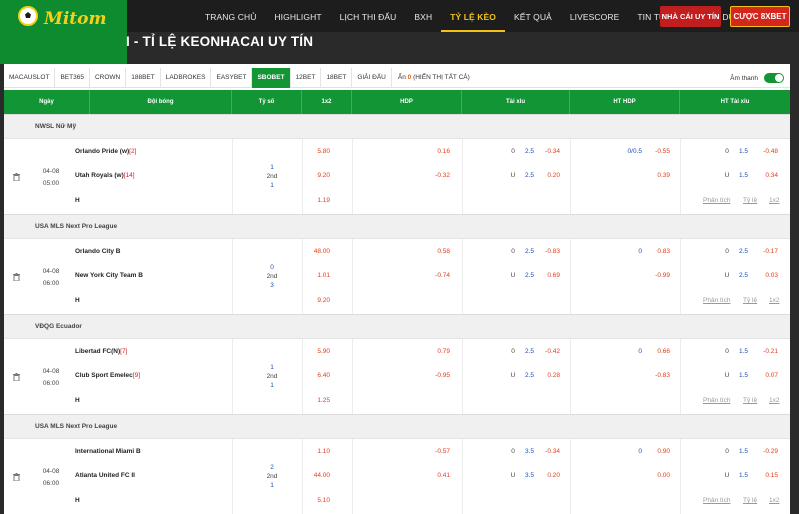 The height and width of the screenshot is (514, 799). Describe the element at coordinates (437, 151) in the screenshot. I see `odds-hdp-home: 0.16` at that location.